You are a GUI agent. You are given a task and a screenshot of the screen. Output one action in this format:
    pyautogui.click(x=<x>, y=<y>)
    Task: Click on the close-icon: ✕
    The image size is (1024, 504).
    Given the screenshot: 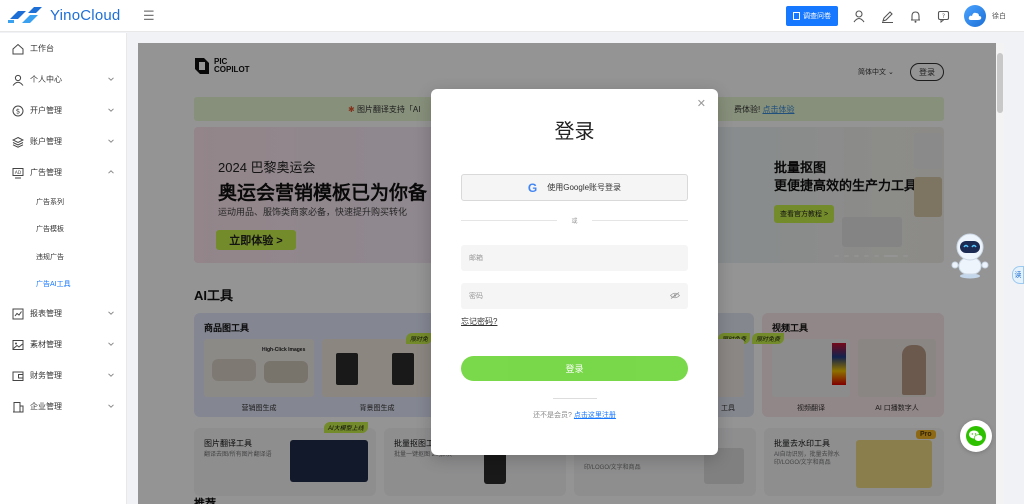 What is the action you would take?
    pyautogui.click(x=701, y=103)
    